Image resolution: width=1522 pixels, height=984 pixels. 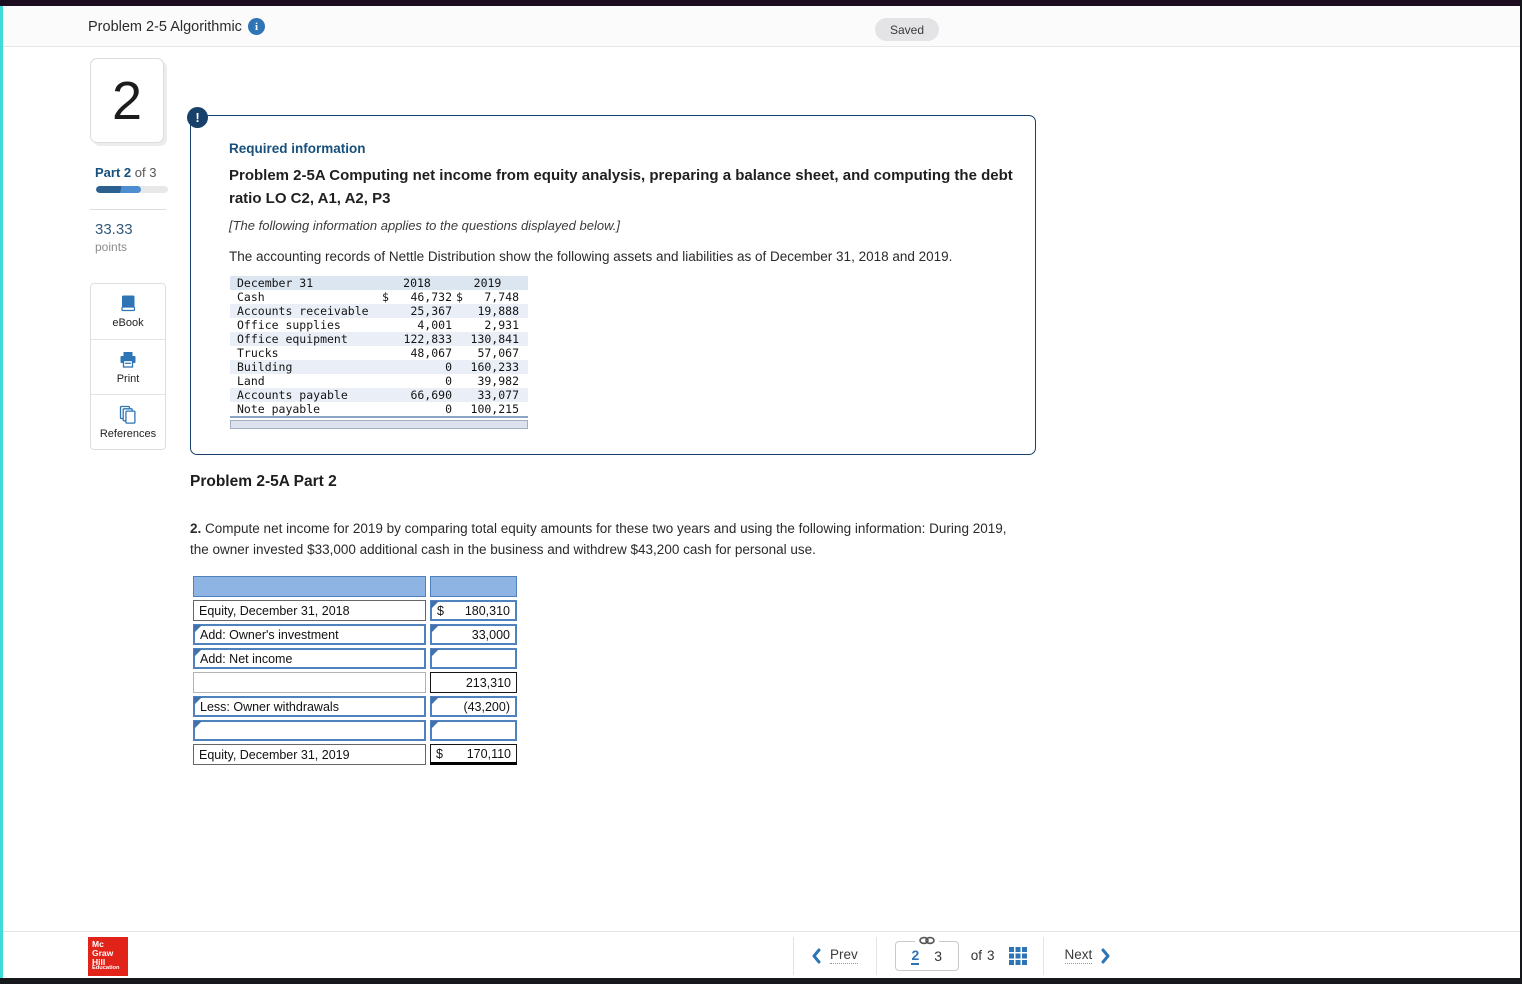 I want to click on prev-label: Prev, so click(x=844, y=955).